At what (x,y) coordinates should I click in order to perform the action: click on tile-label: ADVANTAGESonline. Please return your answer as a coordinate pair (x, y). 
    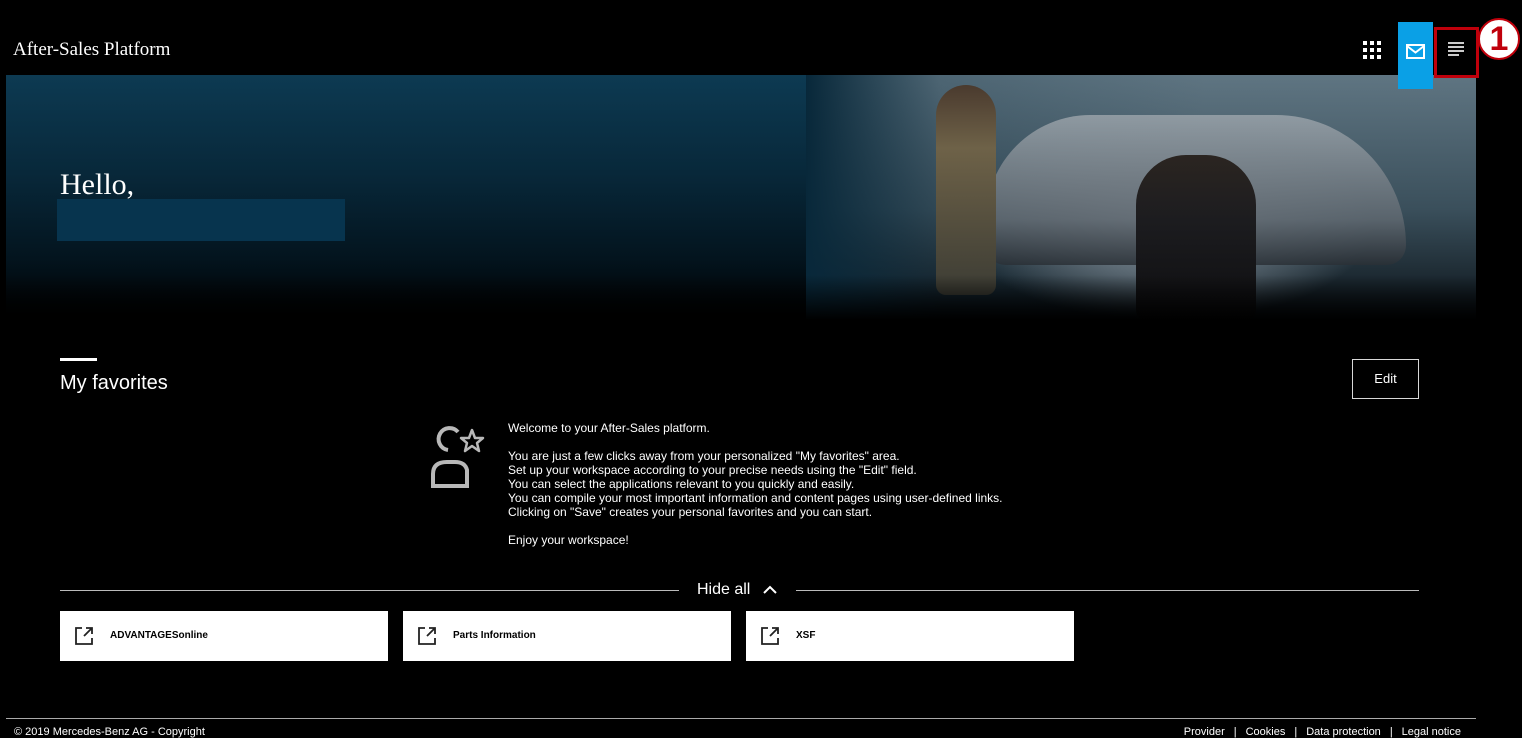
    Looking at the image, I should click on (159, 635).